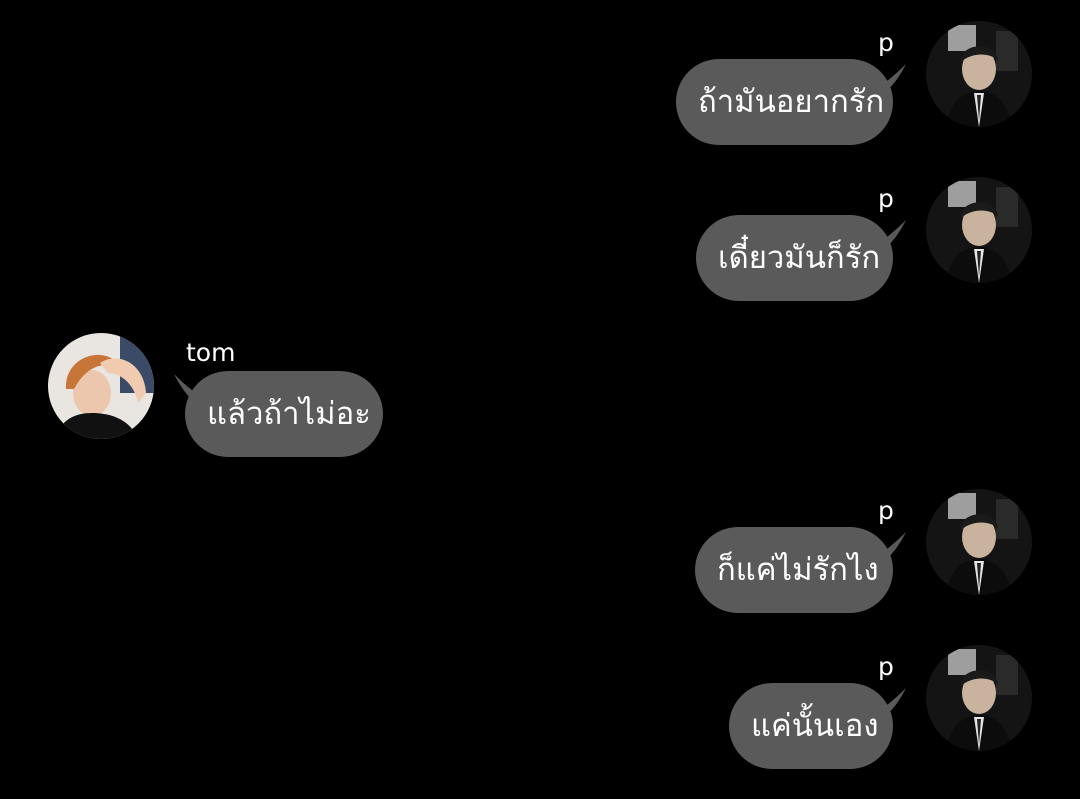  Describe the element at coordinates (886, 666) in the screenshot. I see `sender-name: p` at that location.